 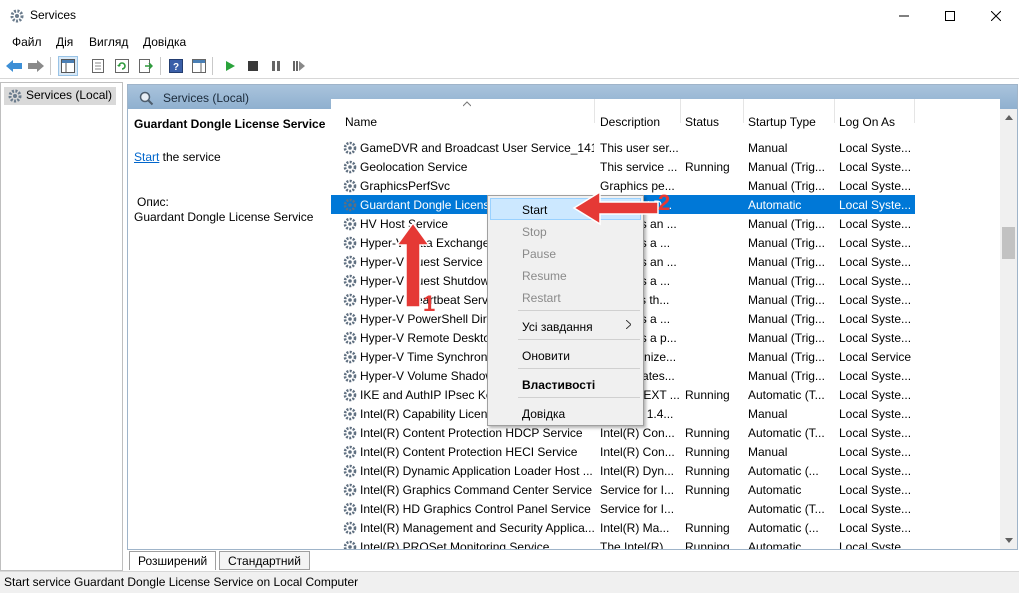 What do you see at coordinates (996, 15) in the screenshot?
I see `close-button` at bounding box center [996, 15].